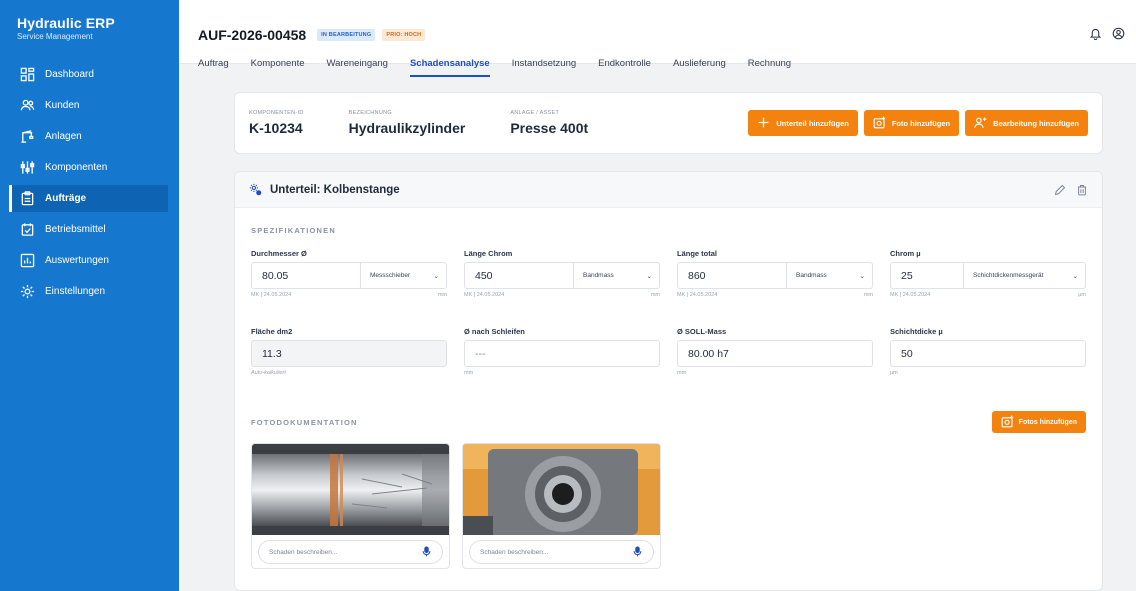 This screenshot has height=591, width=1136. What do you see at coordinates (213, 67) in the screenshot?
I see `tab-auftrag: Auftrag` at bounding box center [213, 67].